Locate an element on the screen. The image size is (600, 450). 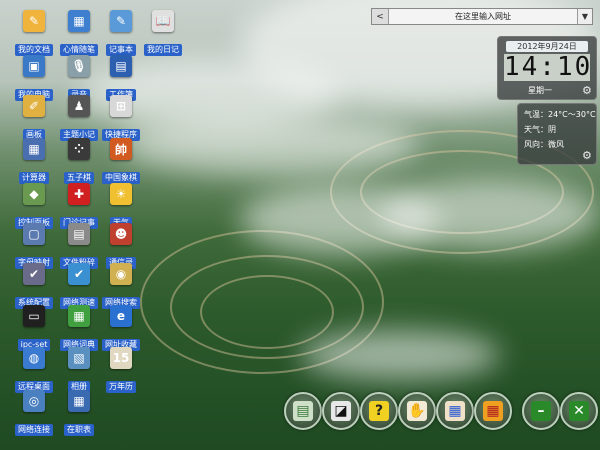
dock-notes-button: ◪ is located at coordinates (341, 411).